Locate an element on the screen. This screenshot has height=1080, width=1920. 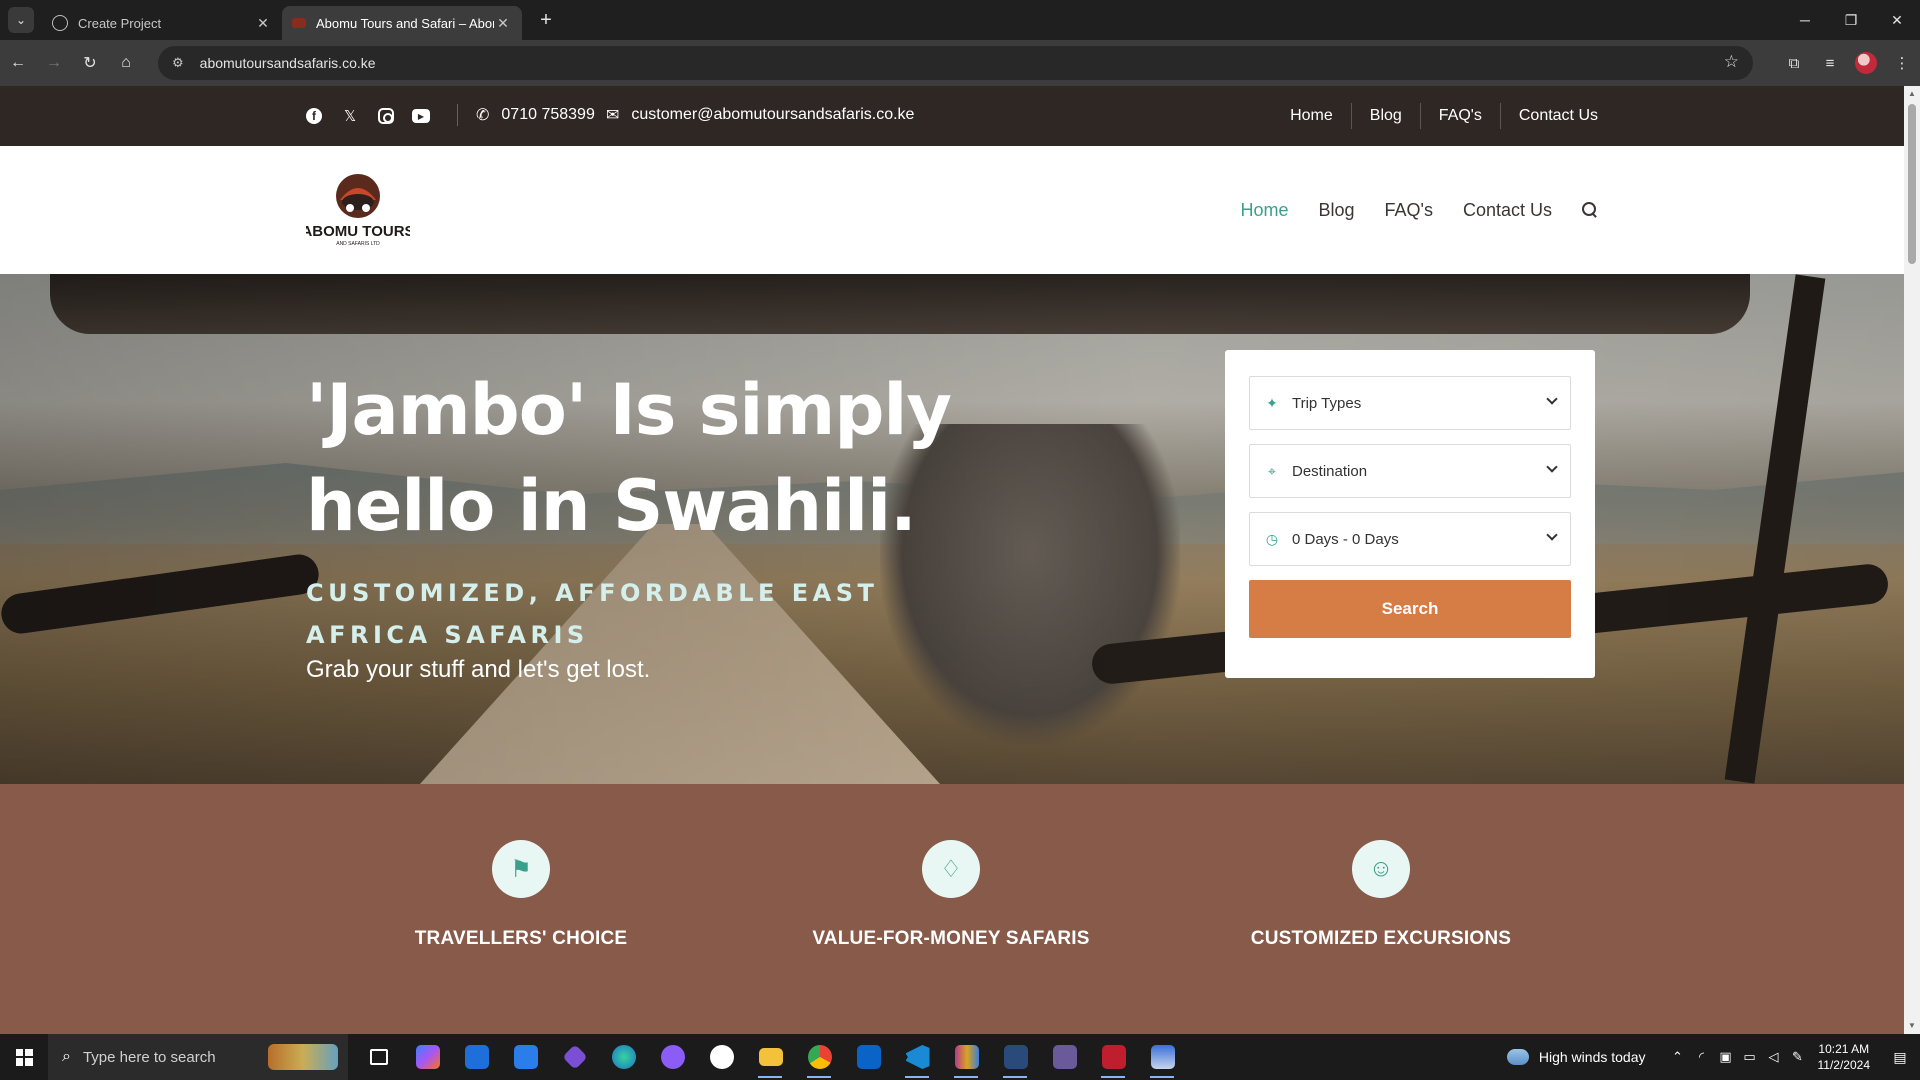
sql-server-icon is located at coordinates (1015, 1057).